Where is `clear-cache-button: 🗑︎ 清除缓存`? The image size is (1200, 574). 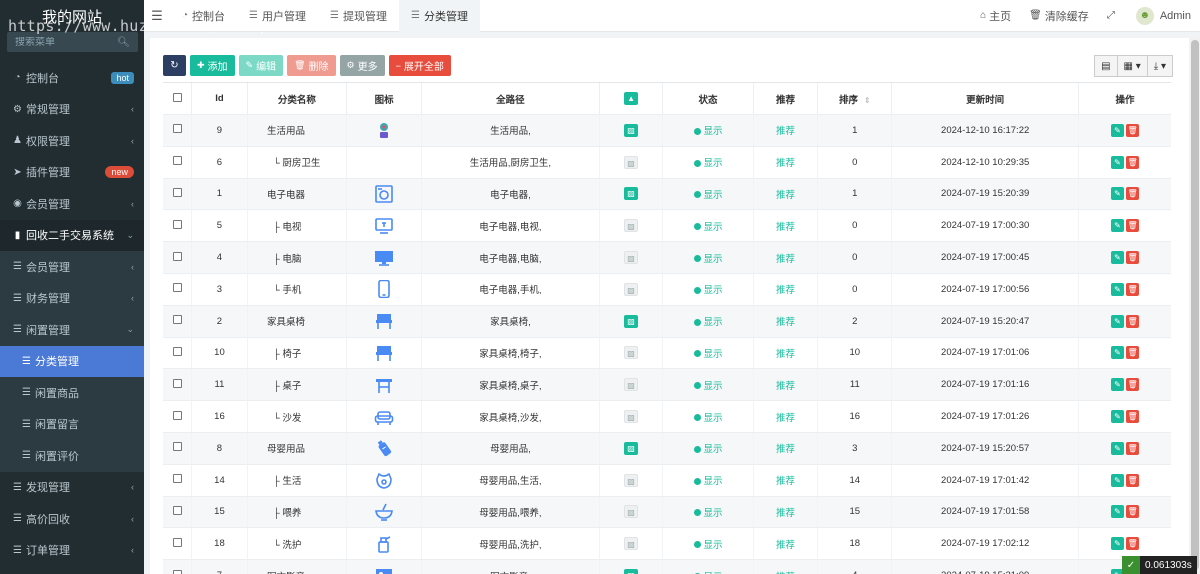 clear-cache-button: 🗑︎ 清除缓存 is located at coordinates (1059, 16).